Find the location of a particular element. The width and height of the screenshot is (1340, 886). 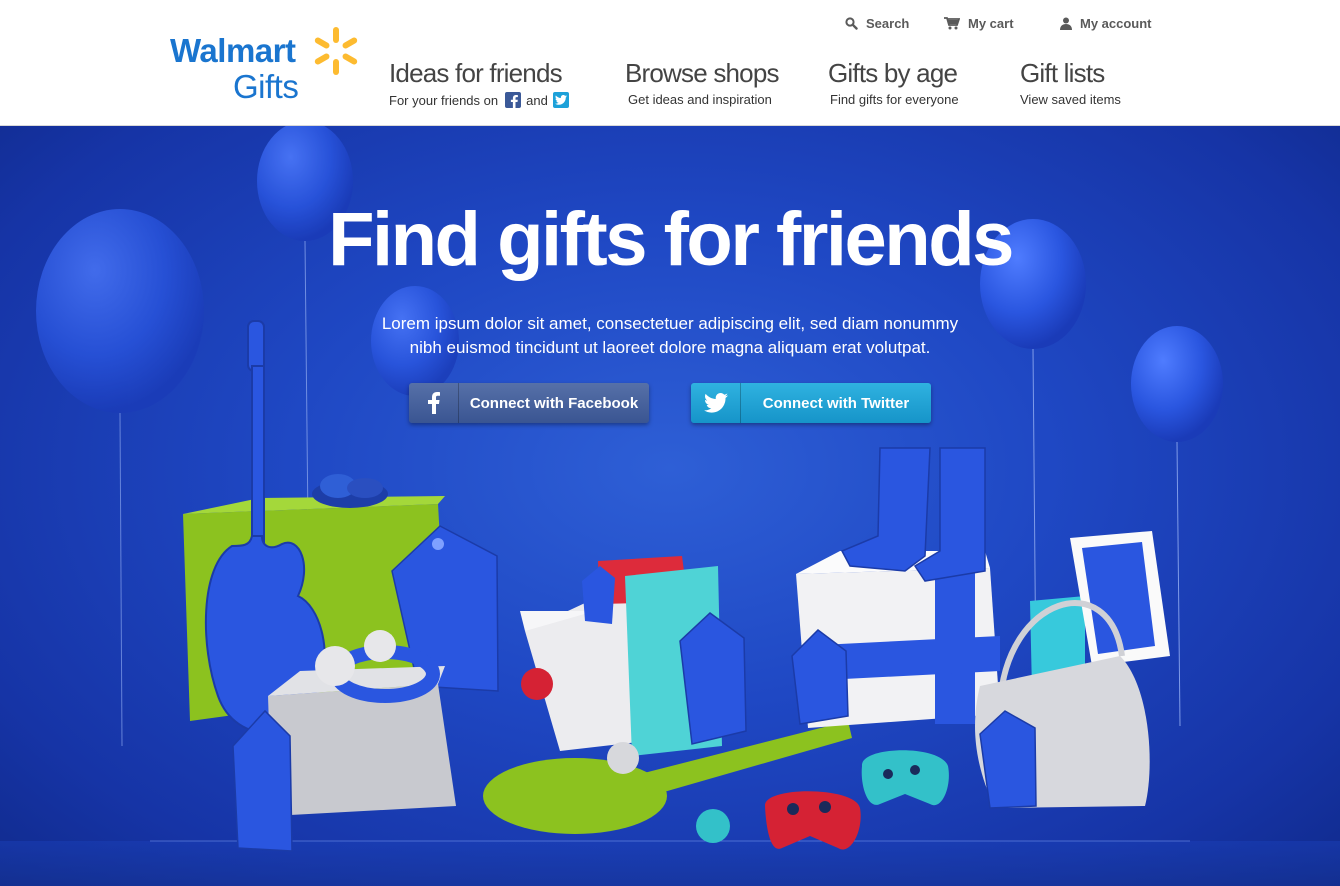

search-label: Search is located at coordinates (888, 23).